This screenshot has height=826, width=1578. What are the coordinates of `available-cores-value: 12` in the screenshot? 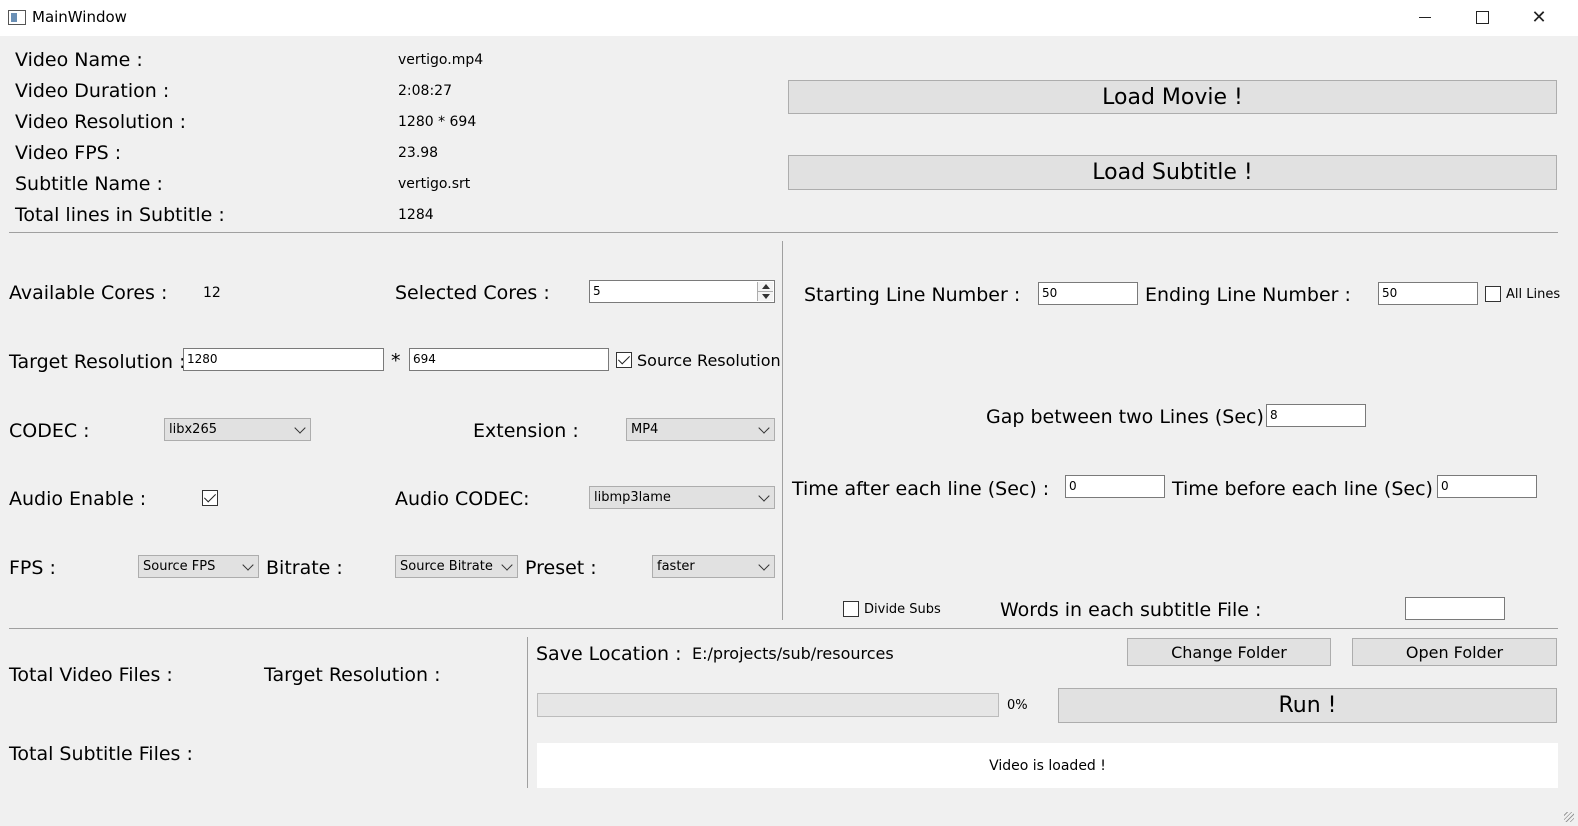 It's located at (212, 293).